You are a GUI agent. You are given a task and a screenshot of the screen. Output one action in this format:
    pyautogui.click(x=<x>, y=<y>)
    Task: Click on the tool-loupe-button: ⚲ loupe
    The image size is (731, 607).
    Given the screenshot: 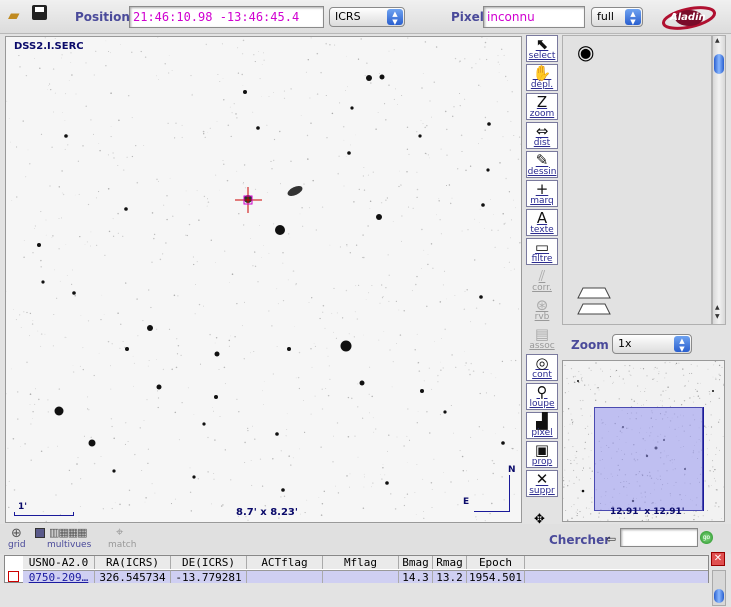 What is the action you would take?
    pyautogui.click(x=542, y=396)
    